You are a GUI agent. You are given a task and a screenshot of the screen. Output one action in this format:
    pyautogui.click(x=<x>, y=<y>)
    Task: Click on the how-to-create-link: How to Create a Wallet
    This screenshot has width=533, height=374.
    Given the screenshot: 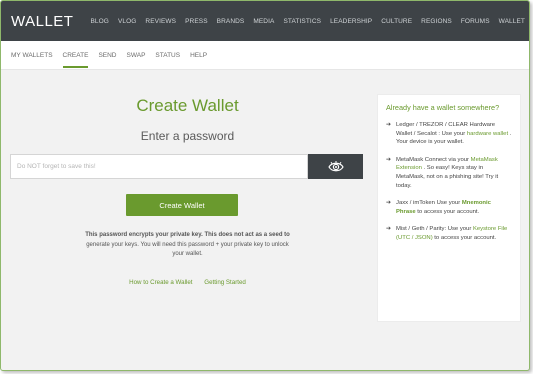 What is the action you would take?
    pyautogui.click(x=160, y=282)
    